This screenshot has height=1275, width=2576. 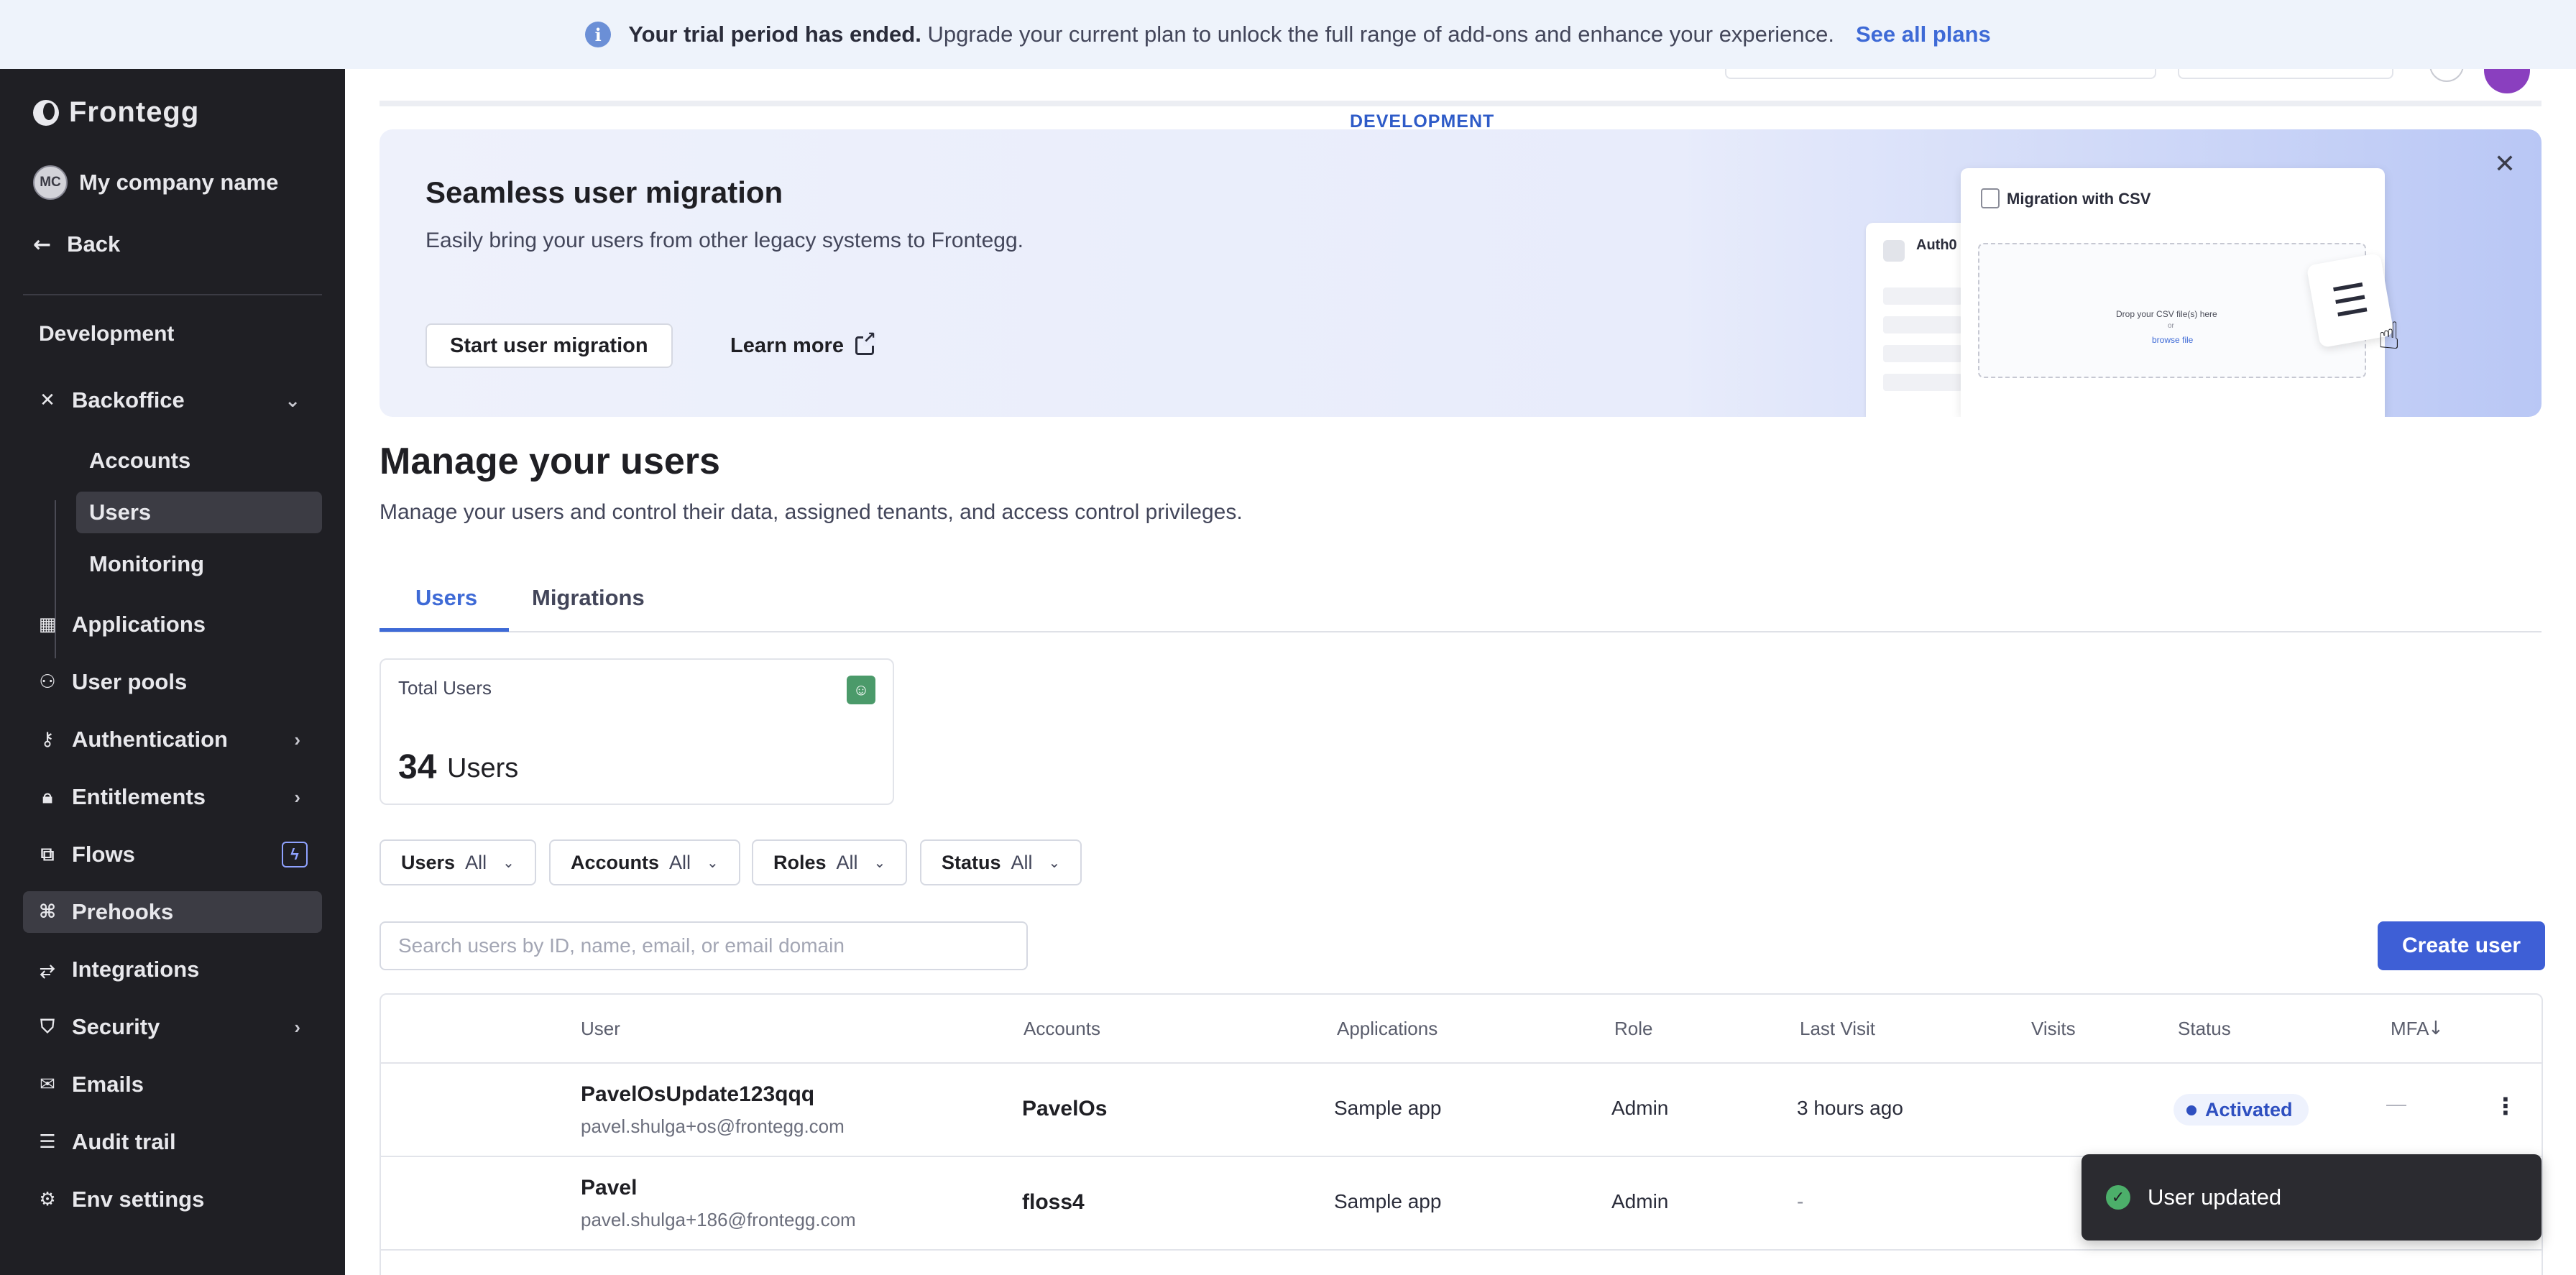 I want to click on stat-unit: Users, so click(x=483, y=768).